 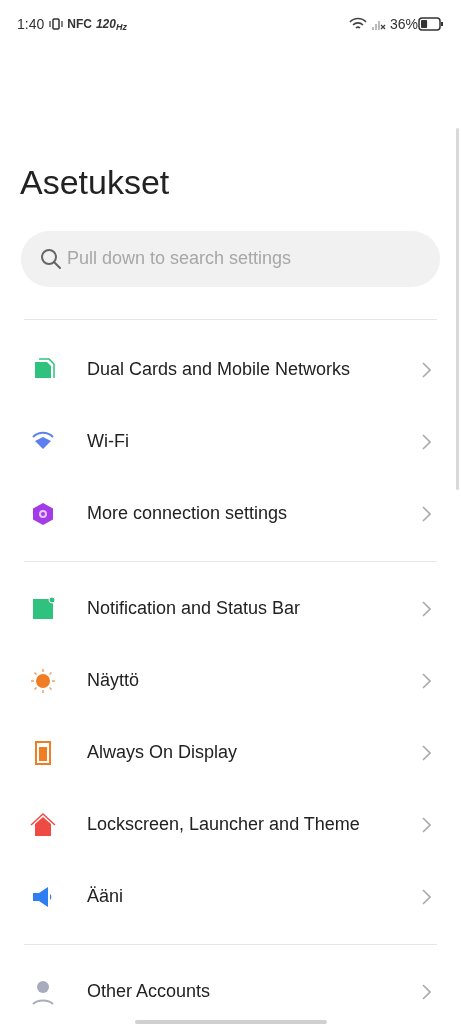 I want to click on vibrate-icon, so click(x=56, y=24).